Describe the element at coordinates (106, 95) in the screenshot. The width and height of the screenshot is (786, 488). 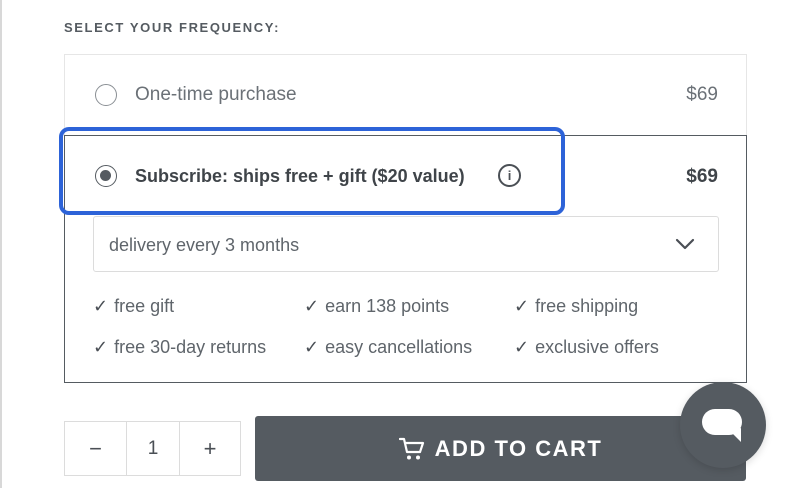
I see `one-time-radio` at that location.